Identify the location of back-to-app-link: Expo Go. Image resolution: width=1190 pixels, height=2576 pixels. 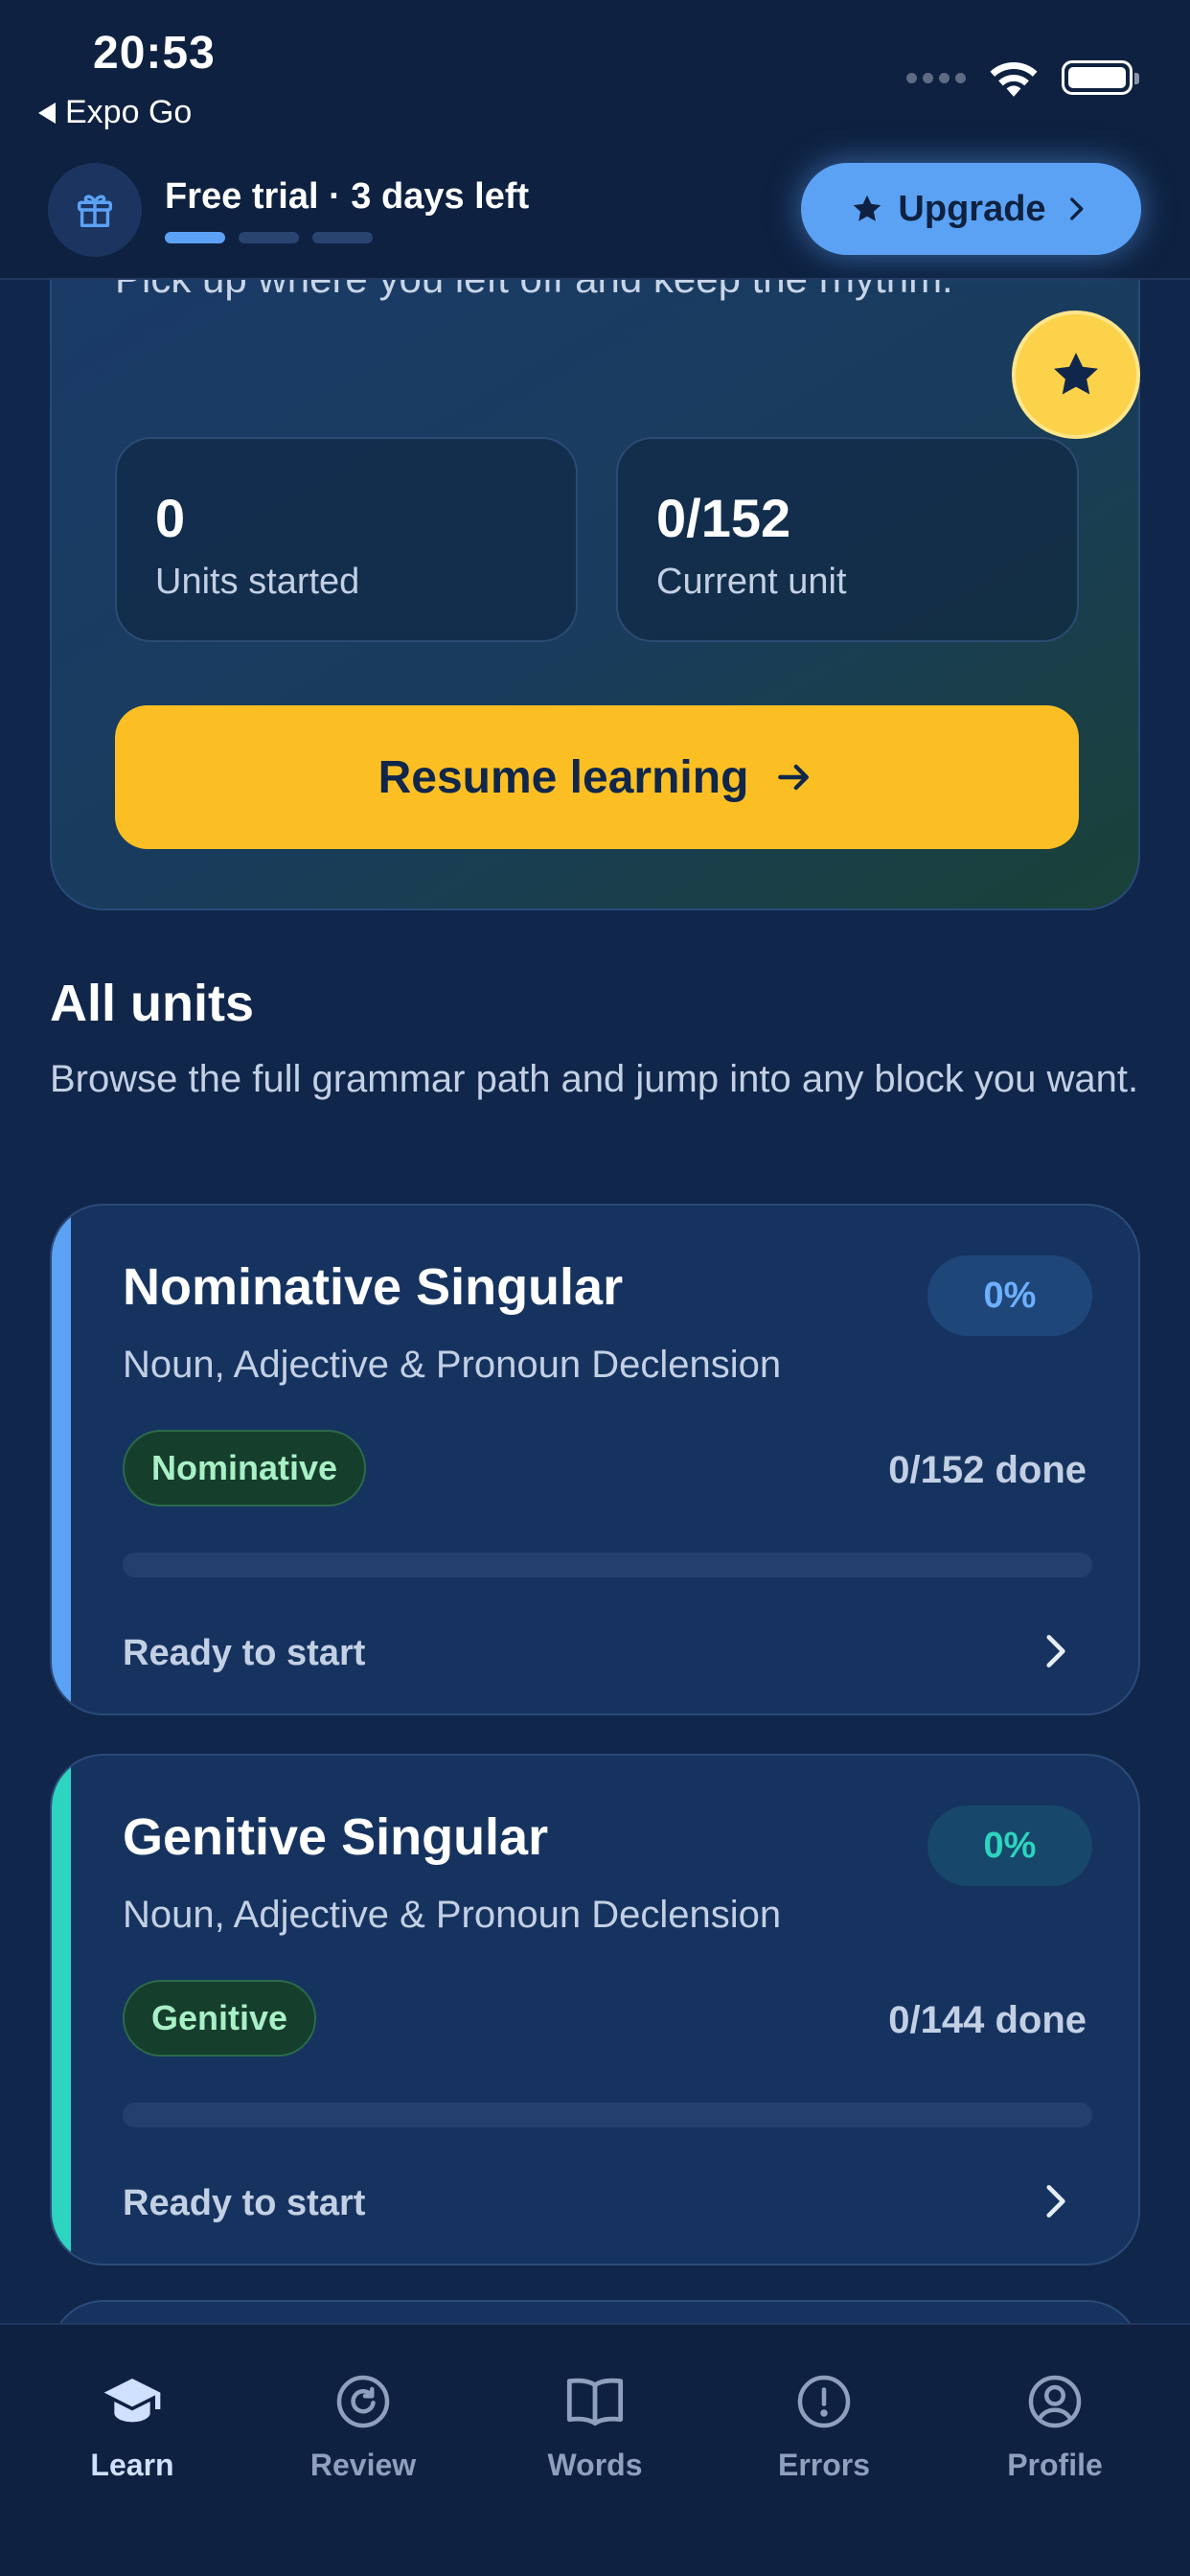
(115, 112).